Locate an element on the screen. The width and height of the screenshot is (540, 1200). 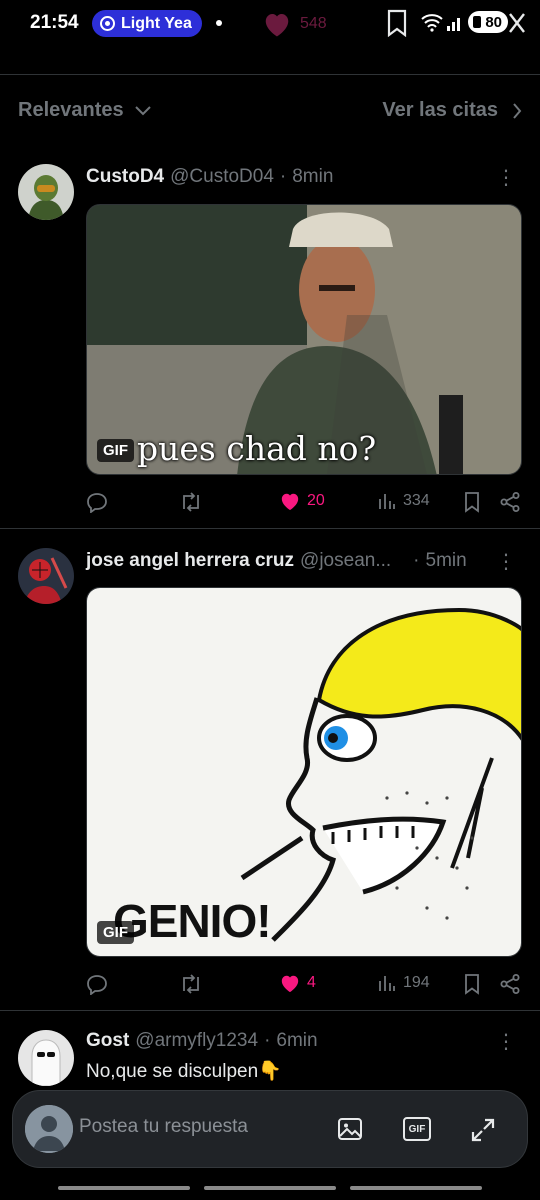
system-nav-bar is located at coordinates (270, 1189).